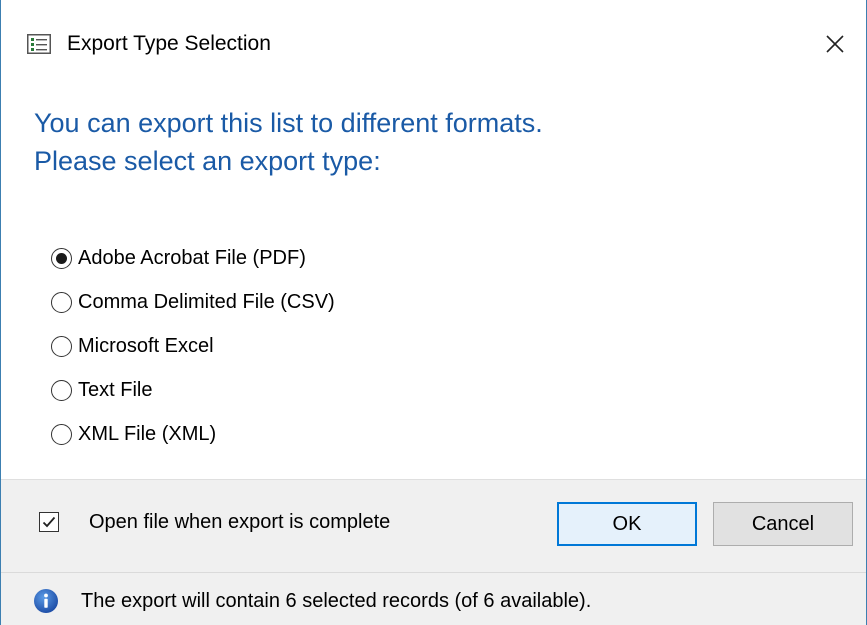 The width and height of the screenshot is (867, 625). I want to click on open-file-checkbox-row: Open file when export is complete, so click(214, 522).